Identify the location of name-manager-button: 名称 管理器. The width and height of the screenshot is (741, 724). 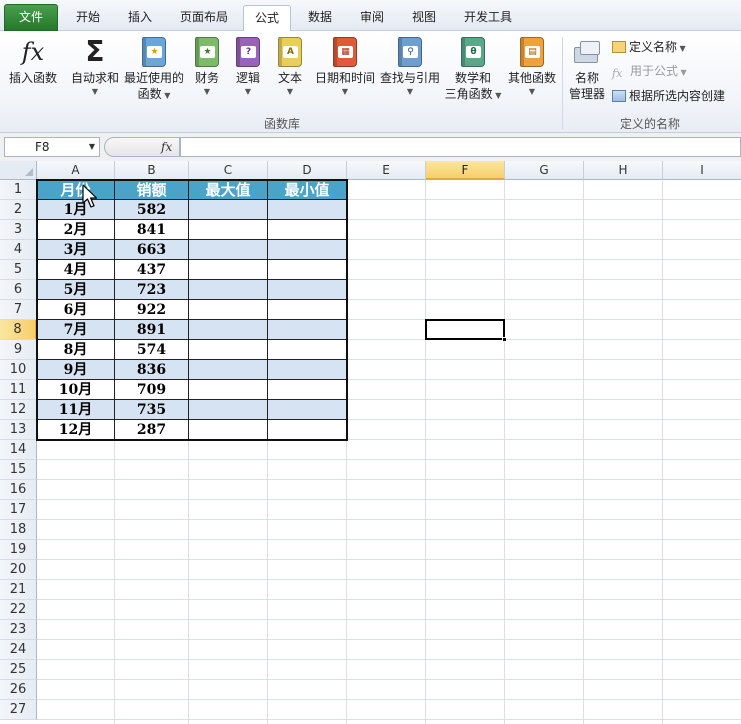
(587, 69).